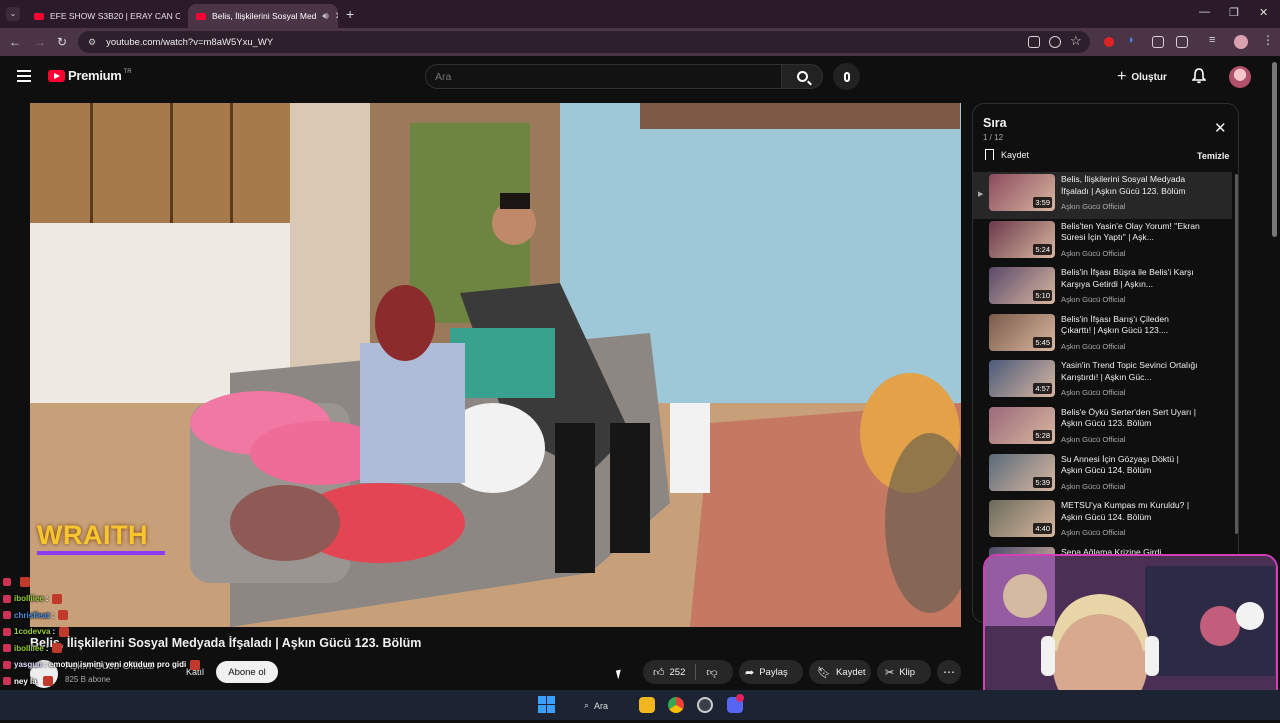 The image size is (1280, 723). What do you see at coordinates (1007, 154) in the screenshot?
I see `queue-save-button: Kaydet` at bounding box center [1007, 154].